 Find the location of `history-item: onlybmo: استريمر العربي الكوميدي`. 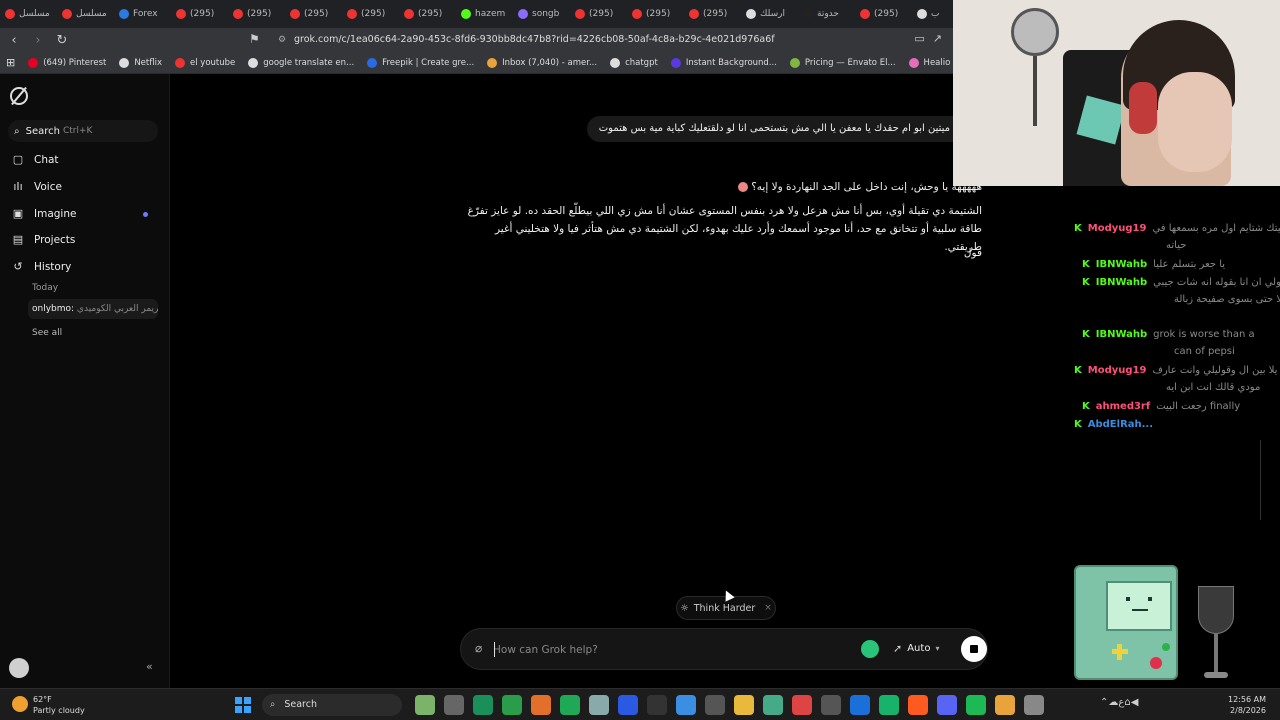

history-item: onlybmo: استريمر العربي الكوميدي is located at coordinates (93, 309).